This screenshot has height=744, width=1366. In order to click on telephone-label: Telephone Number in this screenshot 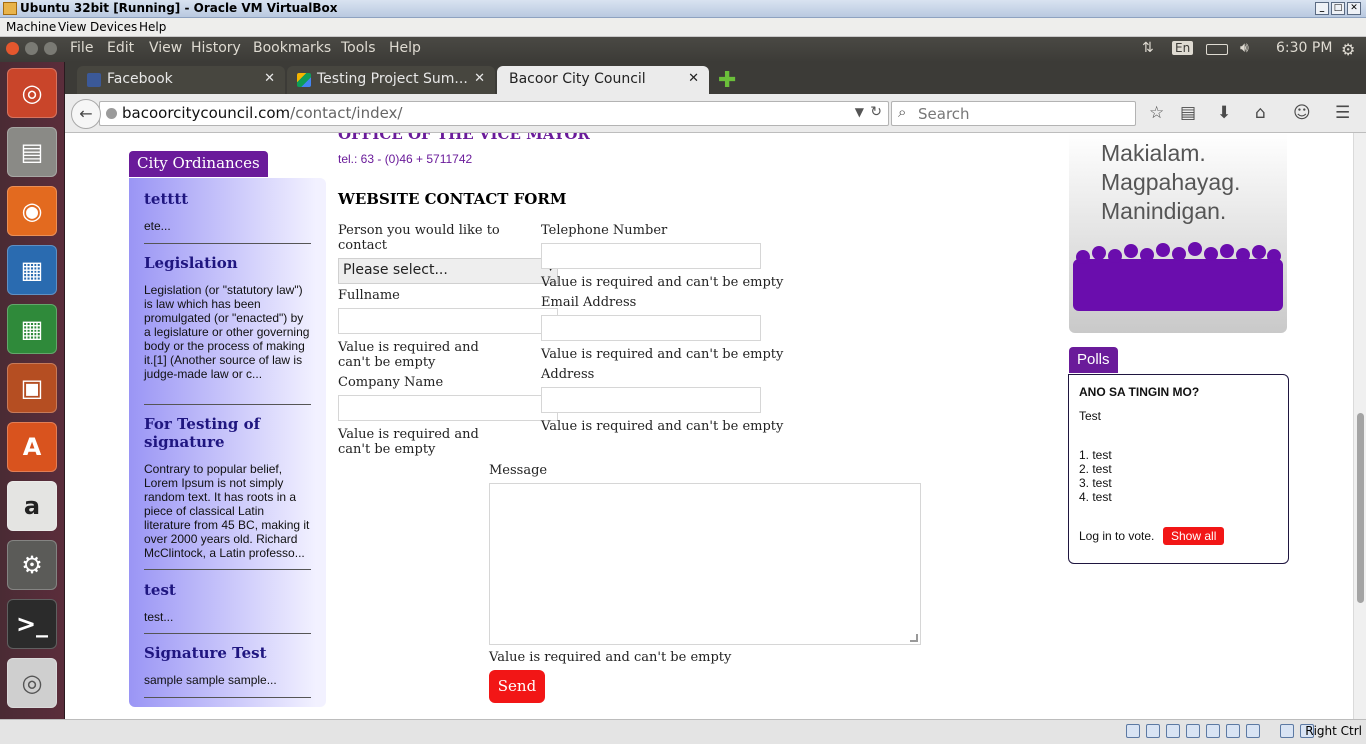, I will do `click(604, 230)`.